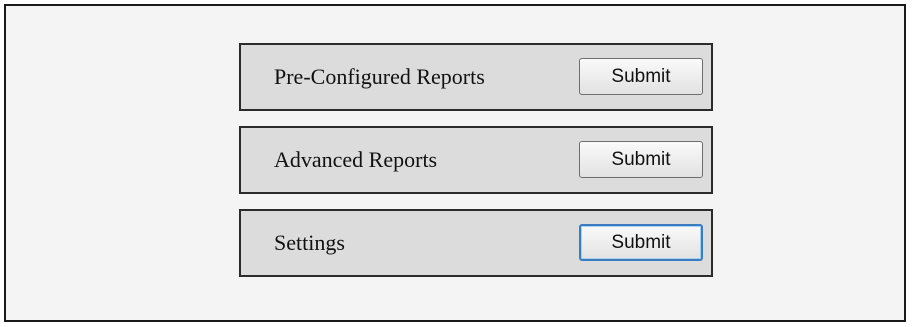 This screenshot has width=912, height=327. What do you see at coordinates (641, 242) in the screenshot?
I see `settings-submit-button: Submit` at bounding box center [641, 242].